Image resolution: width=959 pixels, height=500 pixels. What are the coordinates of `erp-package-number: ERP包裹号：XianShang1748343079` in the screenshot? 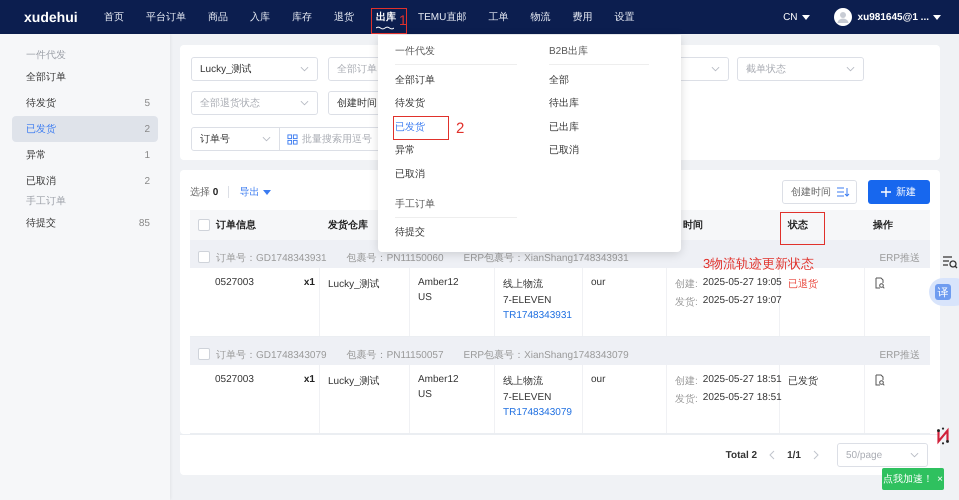 It's located at (546, 355).